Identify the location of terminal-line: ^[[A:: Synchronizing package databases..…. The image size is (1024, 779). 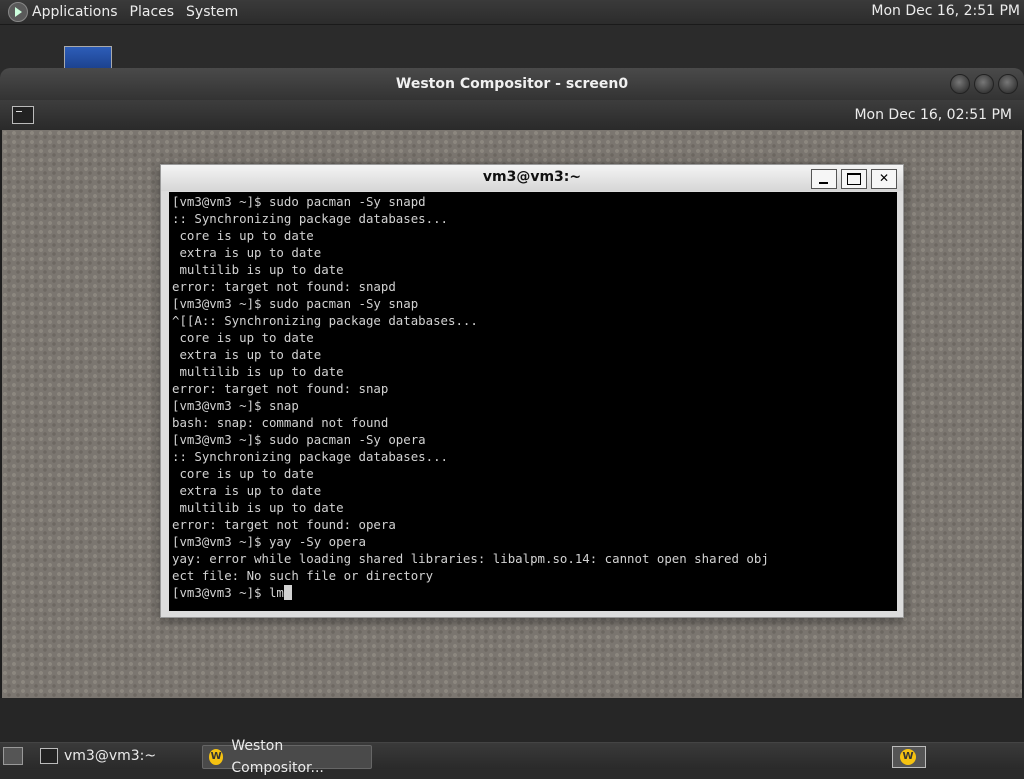
(325, 320).